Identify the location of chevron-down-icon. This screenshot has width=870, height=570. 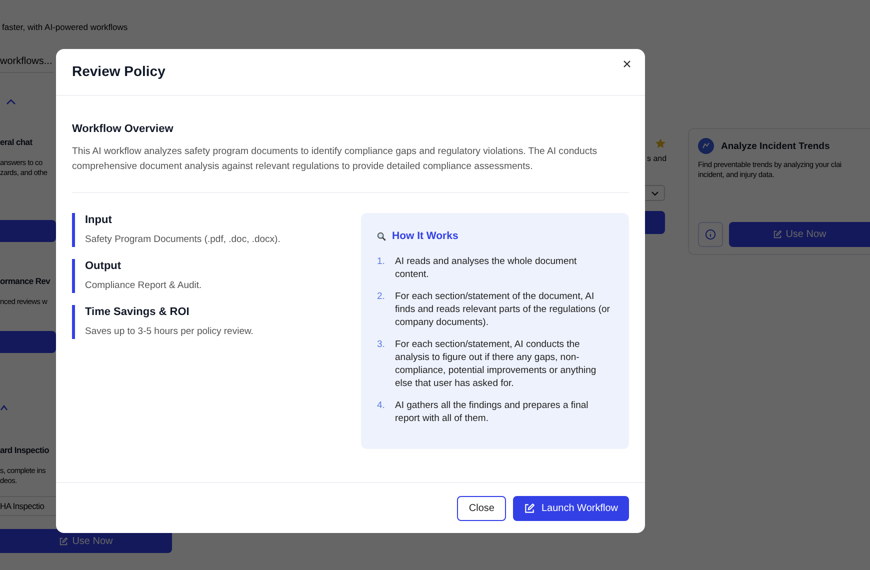
(654, 193).